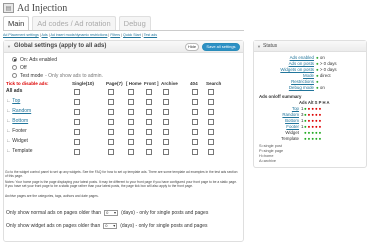  What do you see at coordinates (310, 46) in the screenshot?
I see `status-header: ▼ Status` at bounding box center [310, 46].